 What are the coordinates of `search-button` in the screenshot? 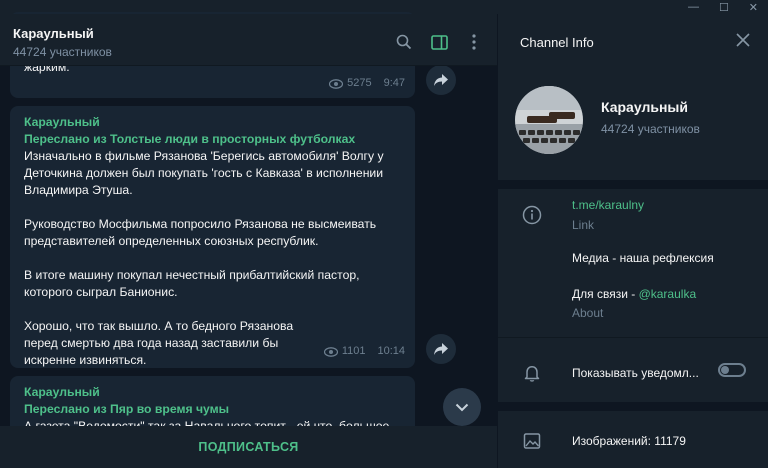 It's located at (404, 42).